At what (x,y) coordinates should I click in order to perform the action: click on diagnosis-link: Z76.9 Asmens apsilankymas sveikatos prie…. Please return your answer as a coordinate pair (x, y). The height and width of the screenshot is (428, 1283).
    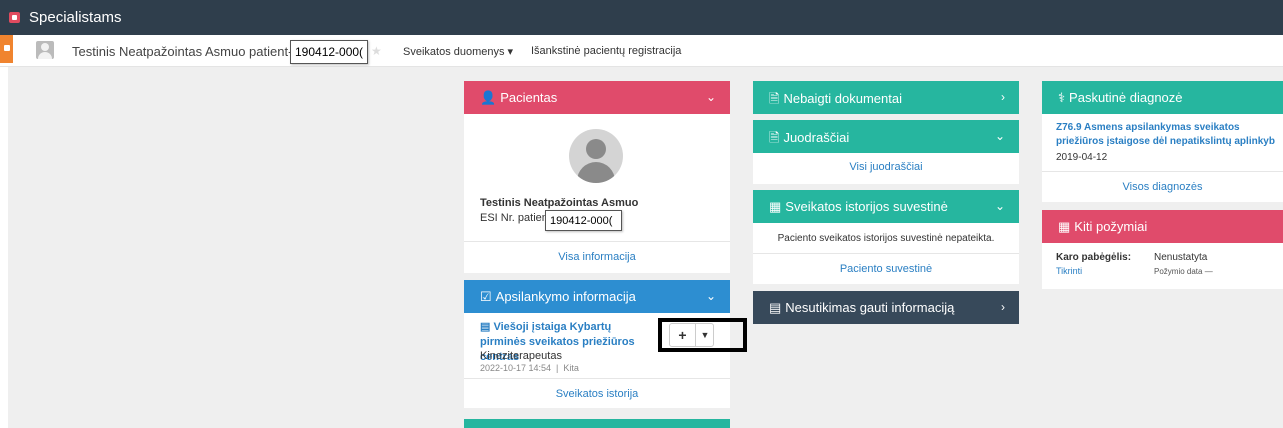
    Looking at the image, I should click on (1169, 136).